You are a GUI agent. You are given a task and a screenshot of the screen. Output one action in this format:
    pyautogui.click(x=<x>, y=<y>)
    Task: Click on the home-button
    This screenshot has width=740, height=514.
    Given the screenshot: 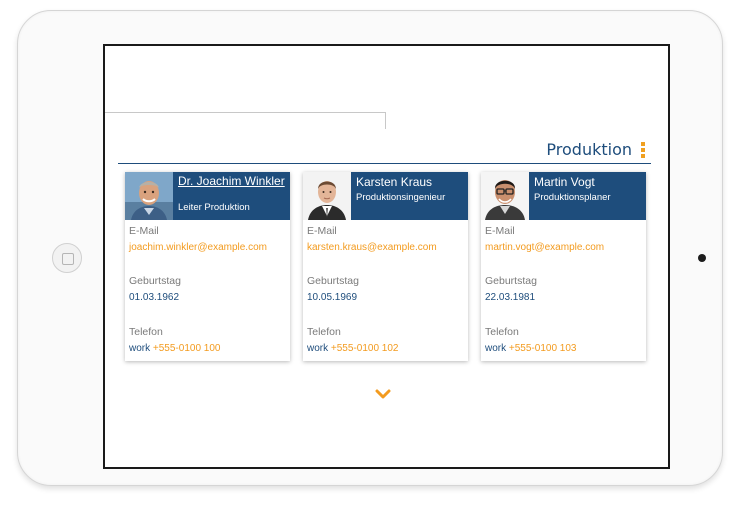 What is the action you would take?
    pyautogui.click(x=67, y=258)
    